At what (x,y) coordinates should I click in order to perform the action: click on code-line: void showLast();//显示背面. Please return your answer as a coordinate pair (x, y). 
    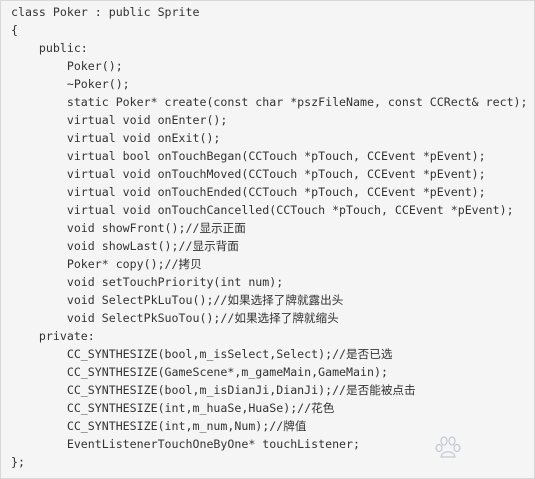
    Looking at the image, I should click on (125, 246).